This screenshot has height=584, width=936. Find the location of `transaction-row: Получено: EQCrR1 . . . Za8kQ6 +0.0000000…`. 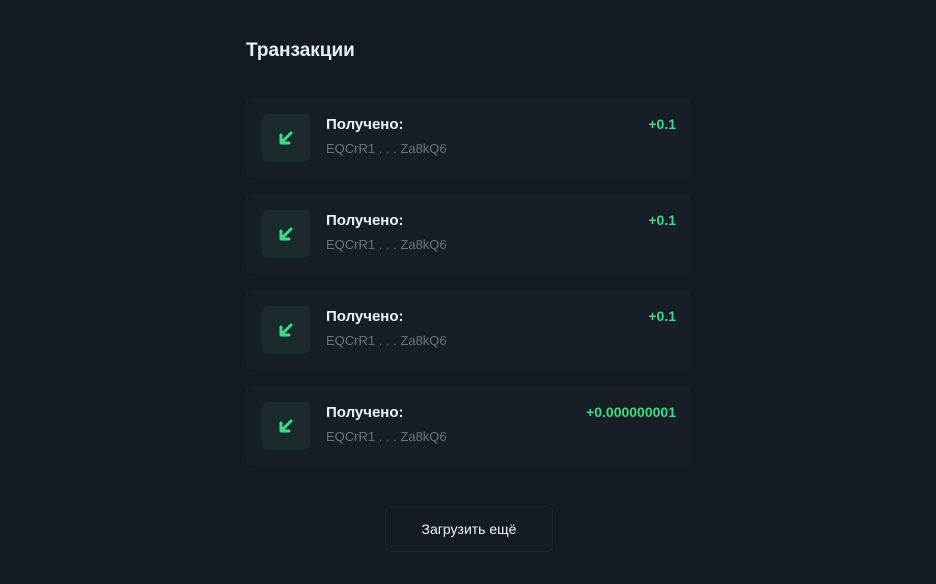

transaction-row: Получено: EQCrR1 . . . Za8kQ6 +0.0000000… is located at coordinates (468, 426).